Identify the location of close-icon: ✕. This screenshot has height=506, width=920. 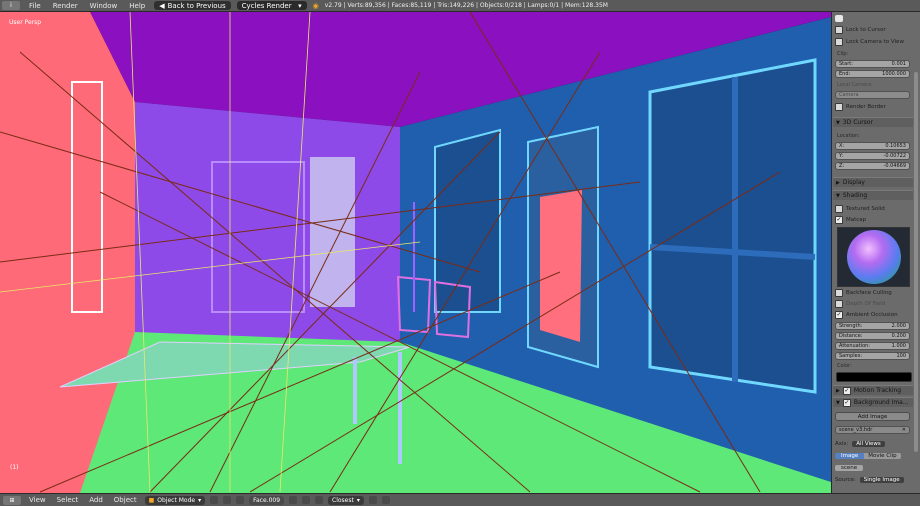
(904, 430).